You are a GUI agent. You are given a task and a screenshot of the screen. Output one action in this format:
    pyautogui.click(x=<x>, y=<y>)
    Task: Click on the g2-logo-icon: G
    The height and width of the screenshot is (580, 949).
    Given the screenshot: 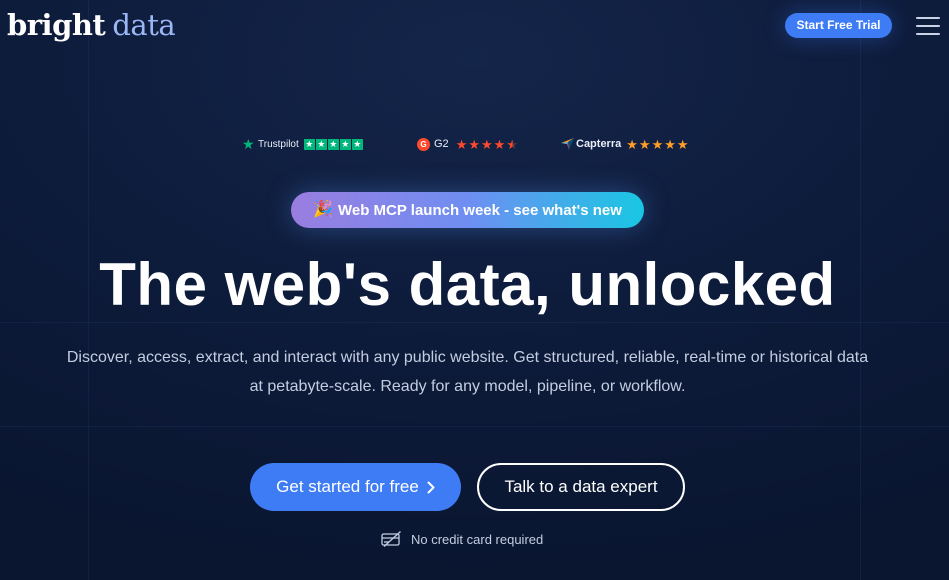 What is the action you would take?
    pyautogui.click(x=423, y=144)
    